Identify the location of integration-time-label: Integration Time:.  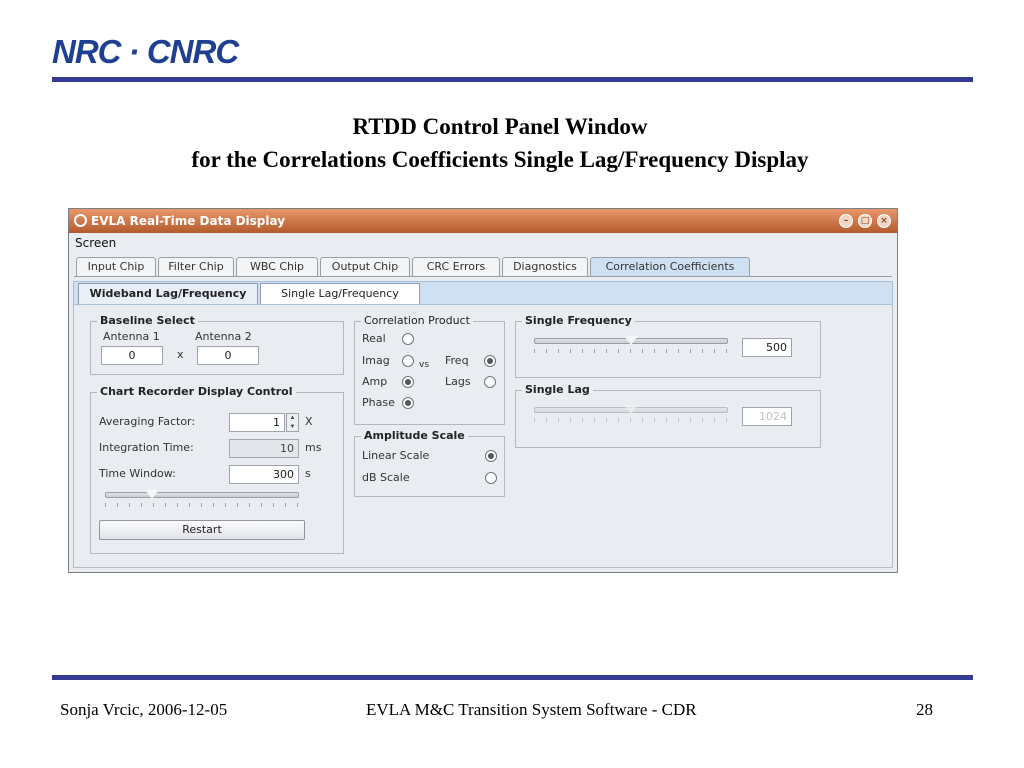
(146, 447).